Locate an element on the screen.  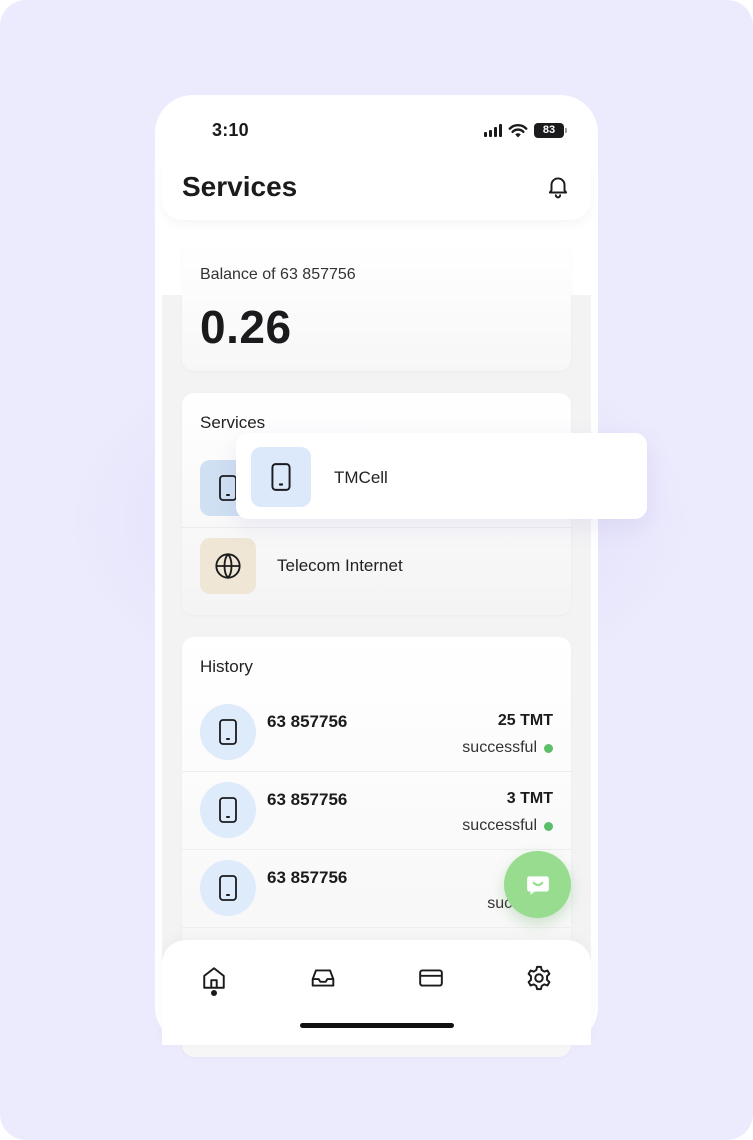
bell-icon is located at coordinates (558, 186).